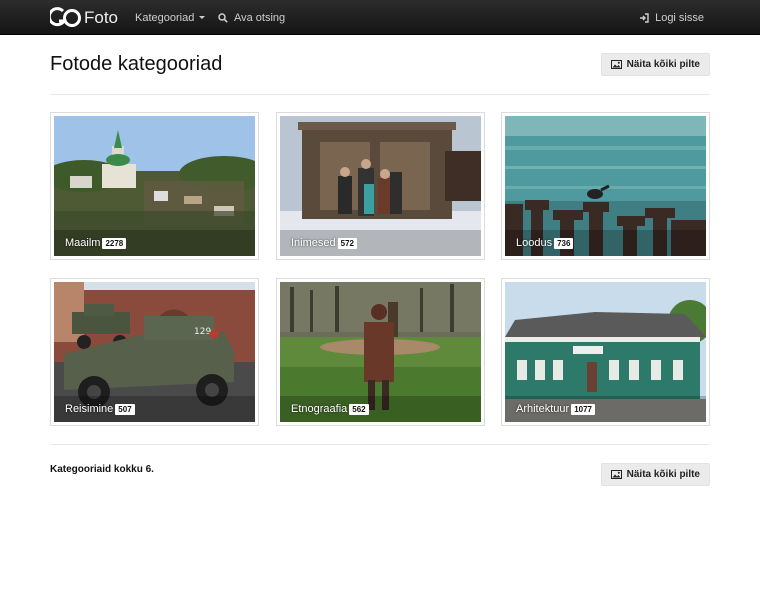 This screenshot has width=760, height=600. What do you see at coordinates (96, 469) in the screenshot?
I see `total-prefix: Kategooriaid kokku` at bounding box center [96, 469].